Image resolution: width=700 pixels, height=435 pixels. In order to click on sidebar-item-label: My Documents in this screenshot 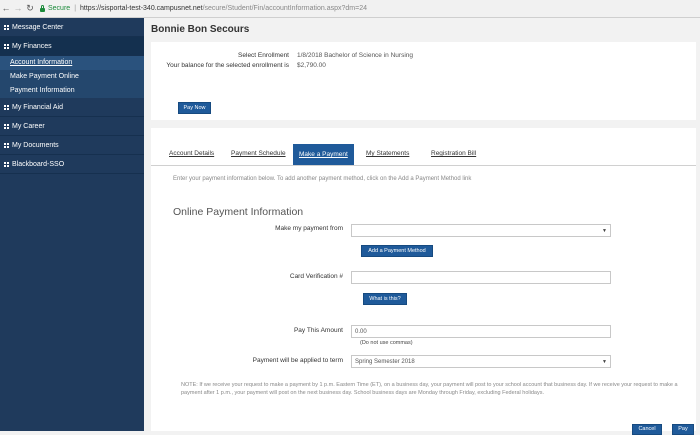, I will do `click(35, 145)`.